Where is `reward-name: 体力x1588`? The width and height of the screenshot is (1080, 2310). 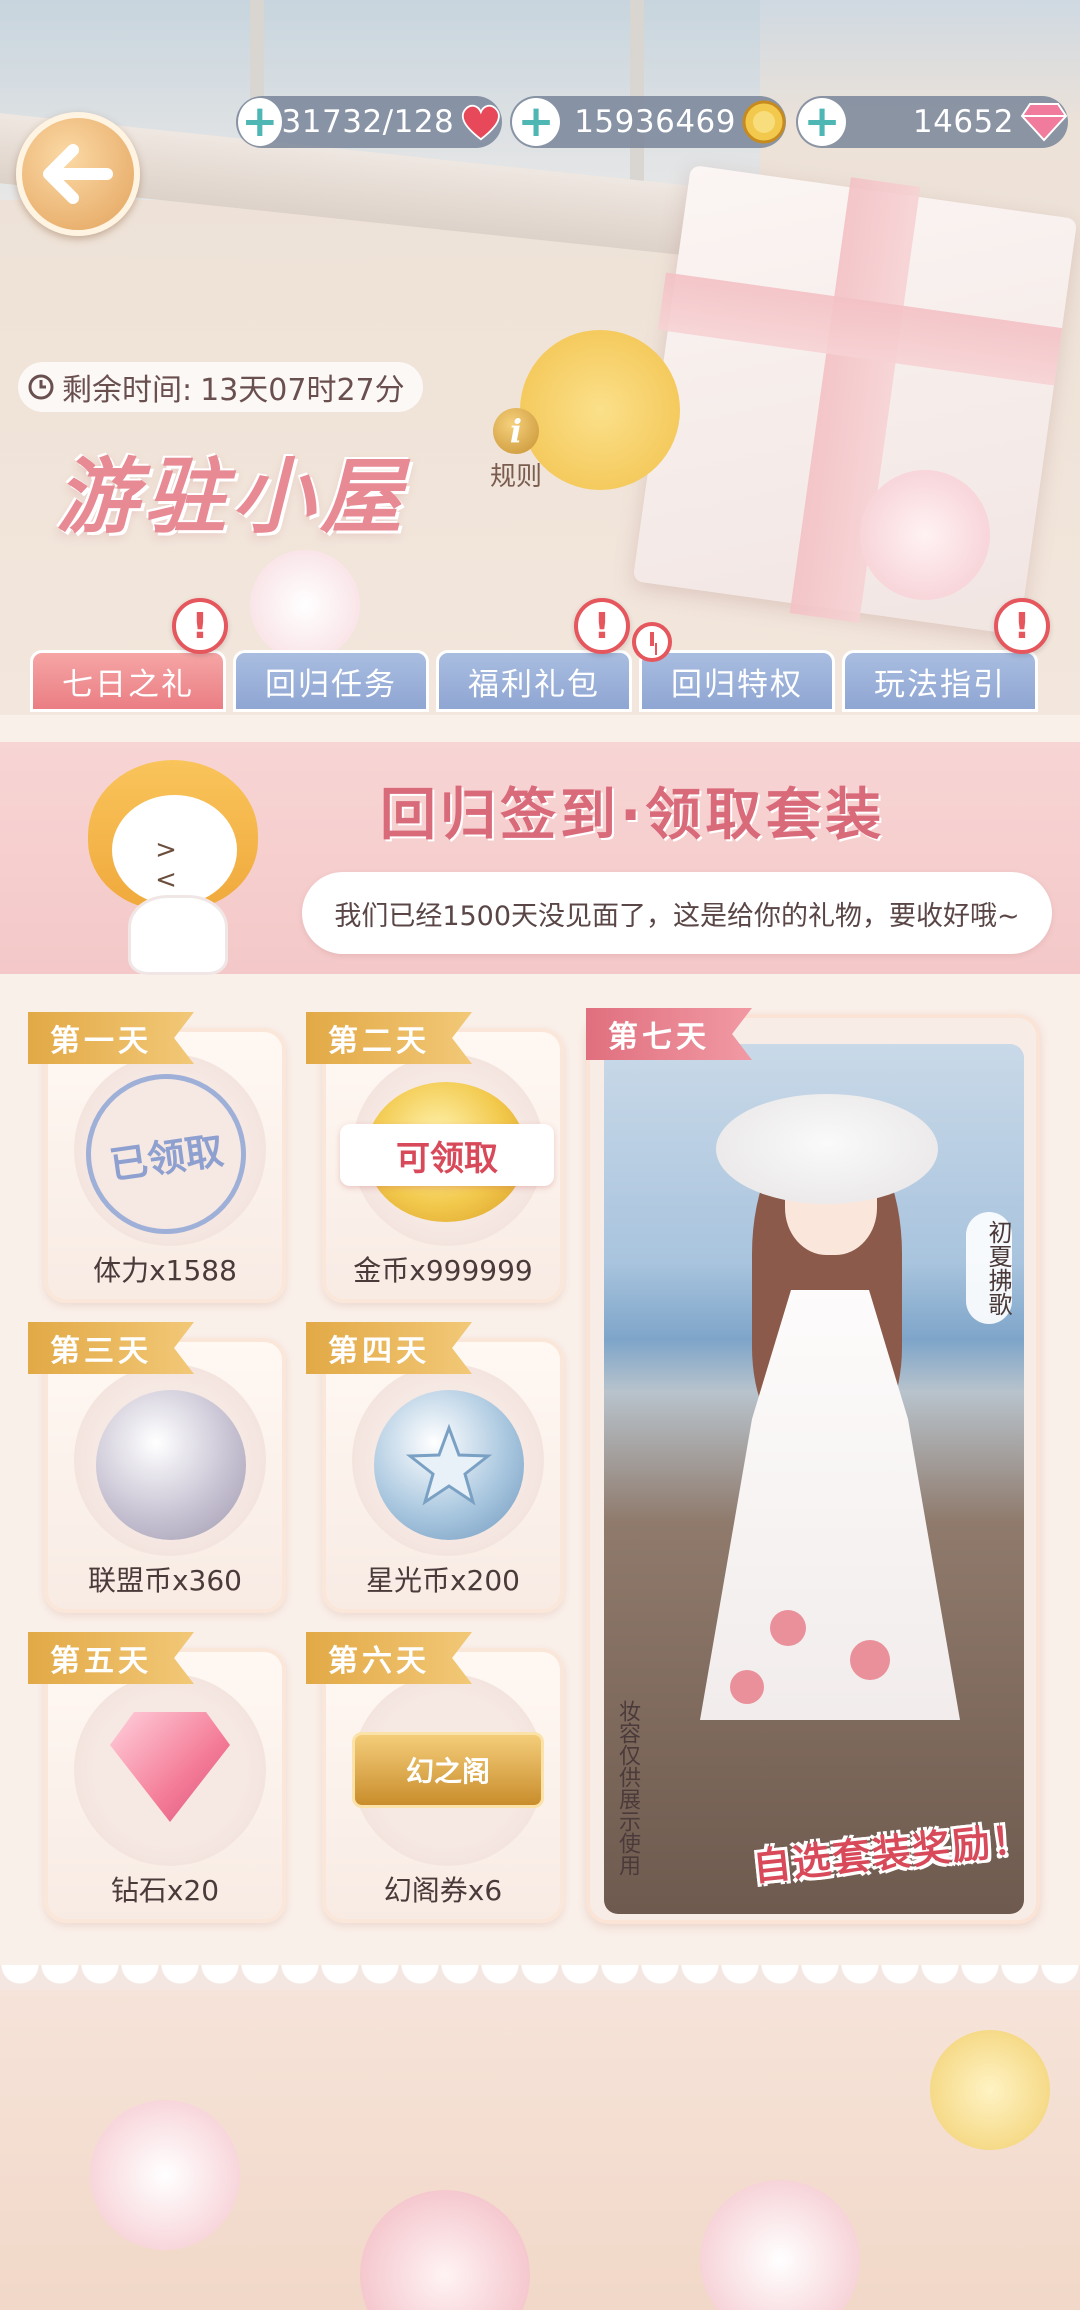 reward-name: 体力x1588 is located at coordinates (165, 1270).